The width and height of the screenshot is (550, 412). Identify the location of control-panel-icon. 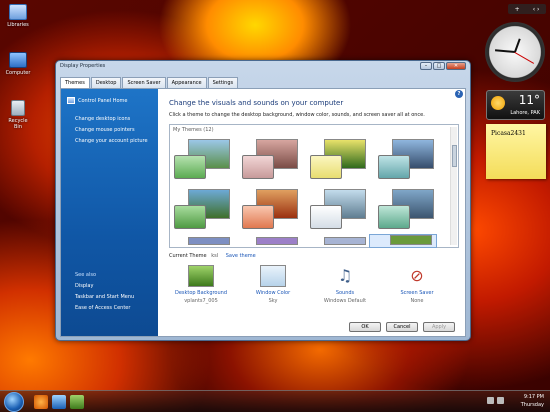
(71, 100).